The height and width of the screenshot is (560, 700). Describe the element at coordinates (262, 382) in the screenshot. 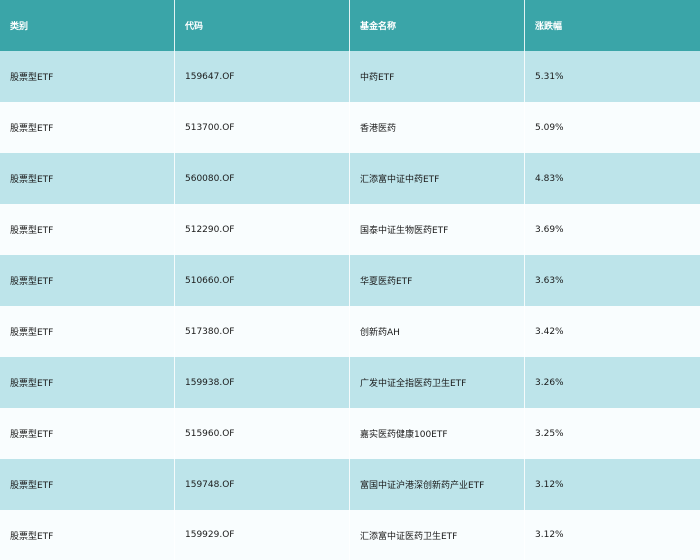

I see `cell-code: 159938.OF` at that location.